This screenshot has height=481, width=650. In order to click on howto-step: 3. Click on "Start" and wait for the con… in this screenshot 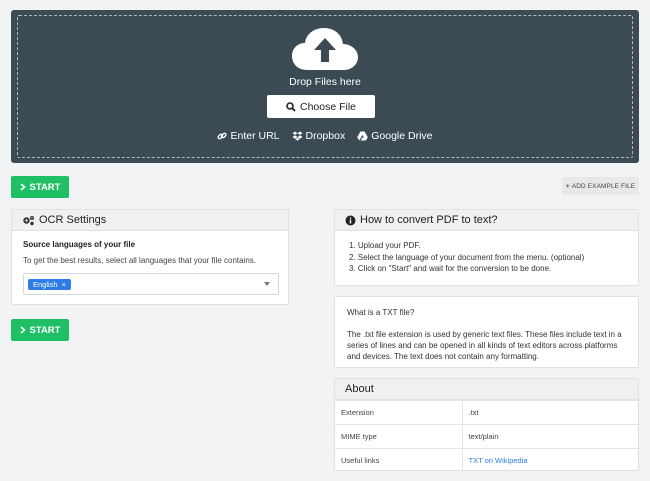, I will do `click(450, 268)`.